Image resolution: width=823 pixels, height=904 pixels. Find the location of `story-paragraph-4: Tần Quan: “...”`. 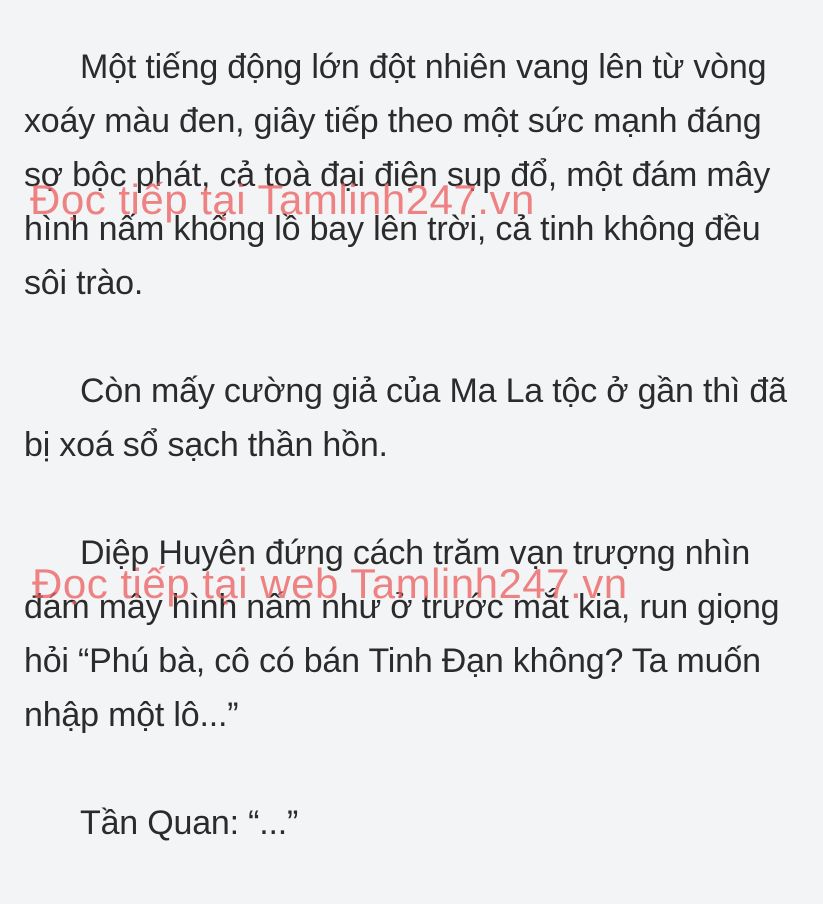

story-paragraph-4: Tần Quan: “...” is located at coordinates (189, 823).